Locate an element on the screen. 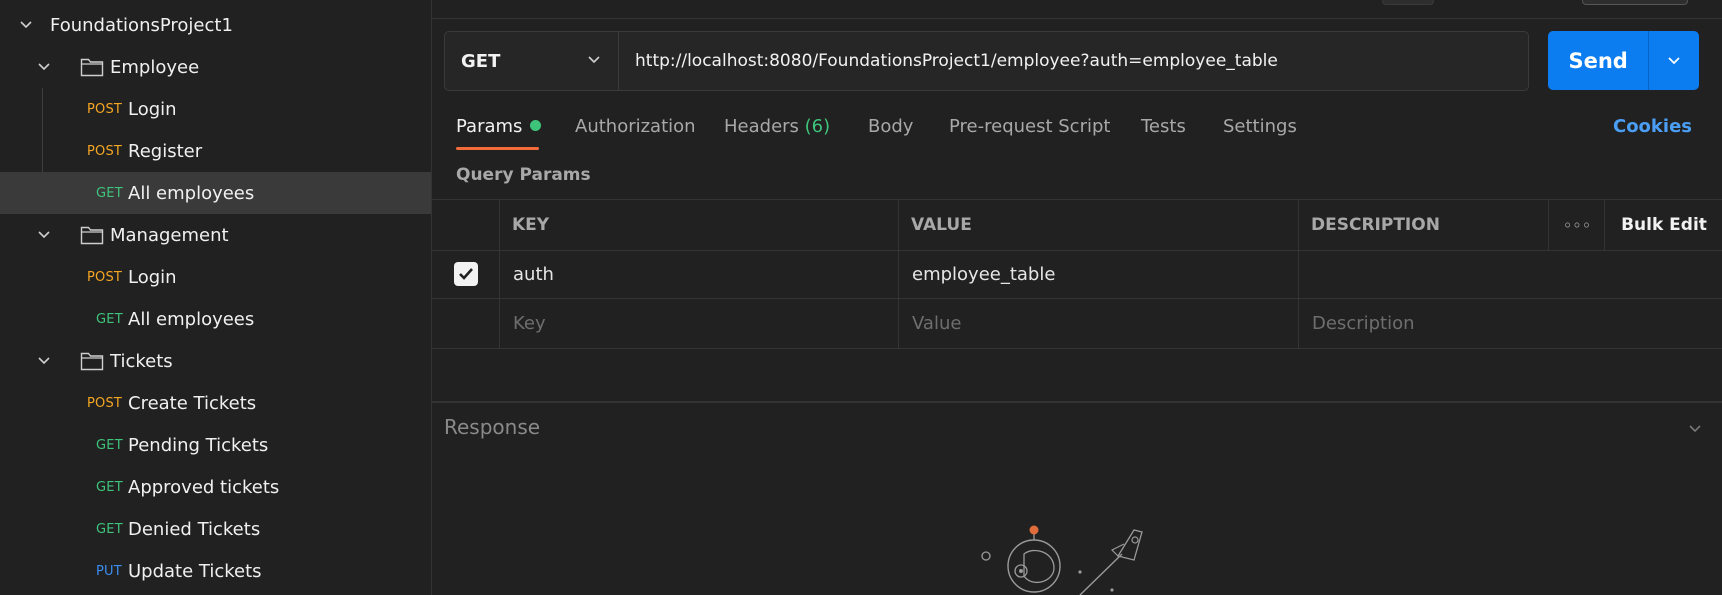 The image size is (1722, 595). table-header-row: KEY VALUE DESCRIPTION ◦◦◦ Bulk Edit is located at coordinates (1077, 225).